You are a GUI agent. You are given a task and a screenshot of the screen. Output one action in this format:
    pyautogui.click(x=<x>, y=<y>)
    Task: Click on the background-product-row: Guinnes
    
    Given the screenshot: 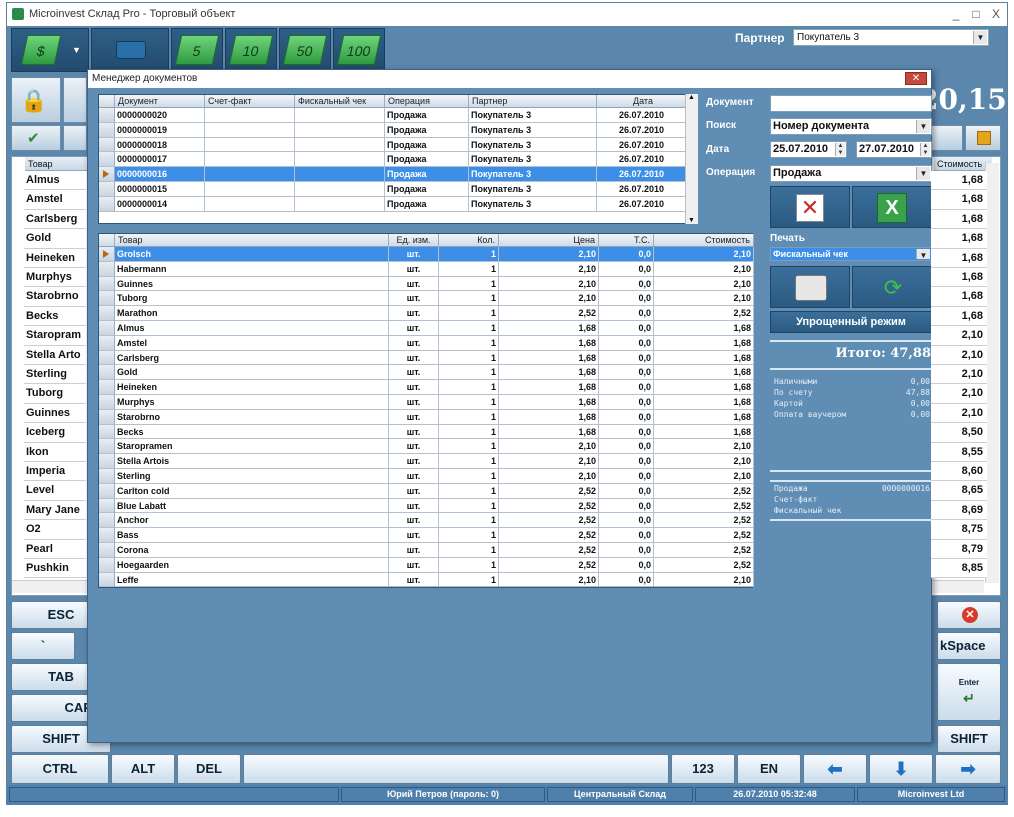 What is the action you would take?
    pyautogui.click(x=55, y=413)
    